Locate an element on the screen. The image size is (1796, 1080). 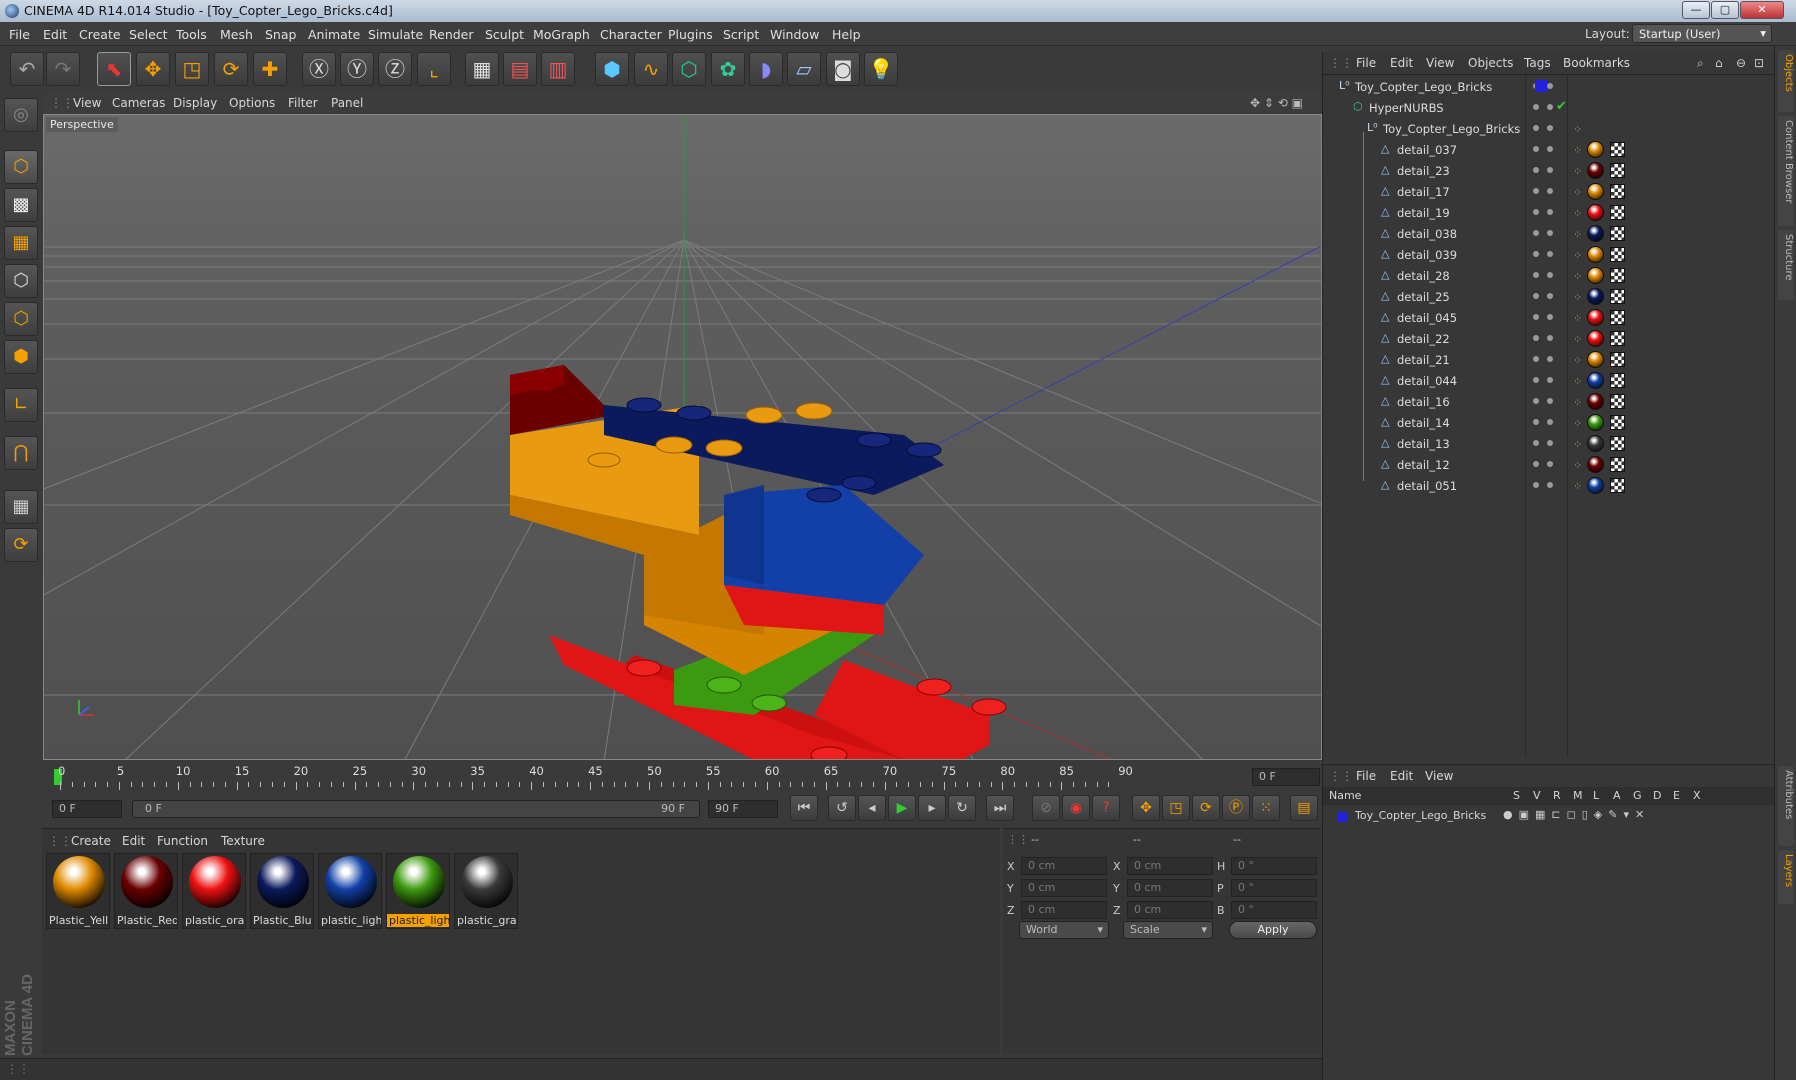
material-swatch: Plastic_Blu is located at coordinates (282, 891).